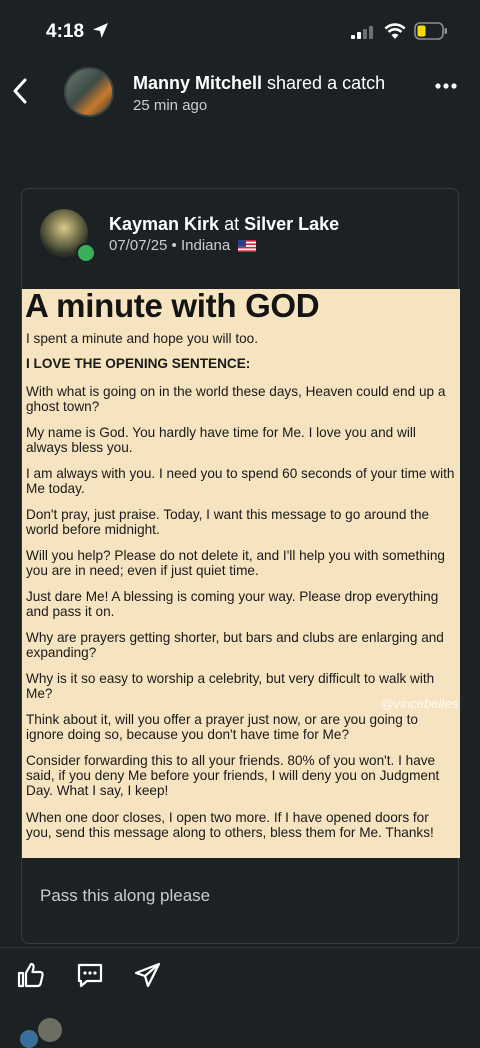 This screenshot has height=1048, width=480. I want to click on share-action-text: shared a catch, so click(326, 83).